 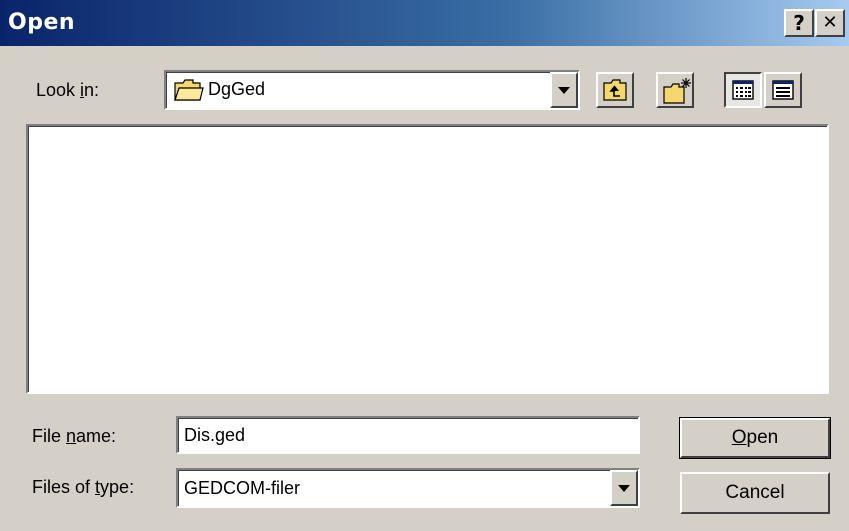 I want to click on close-button: ✕, so click(x=830, y=23).